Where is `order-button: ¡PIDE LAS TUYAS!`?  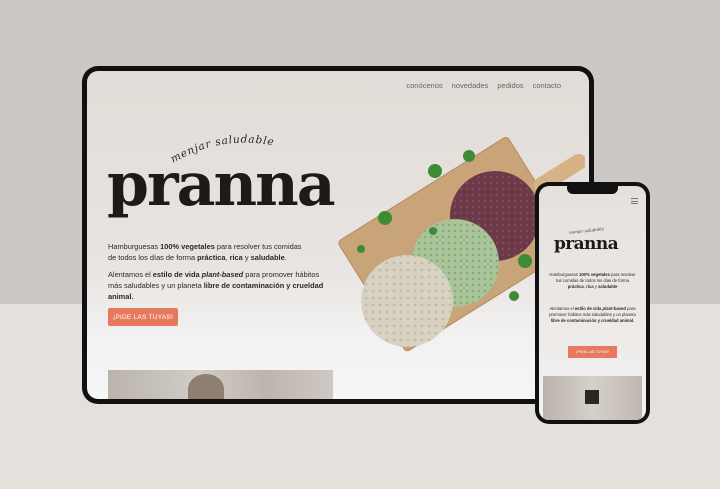 order-button: ¡PIDE LAS TUYAS! is located at coordinates (143, 317).